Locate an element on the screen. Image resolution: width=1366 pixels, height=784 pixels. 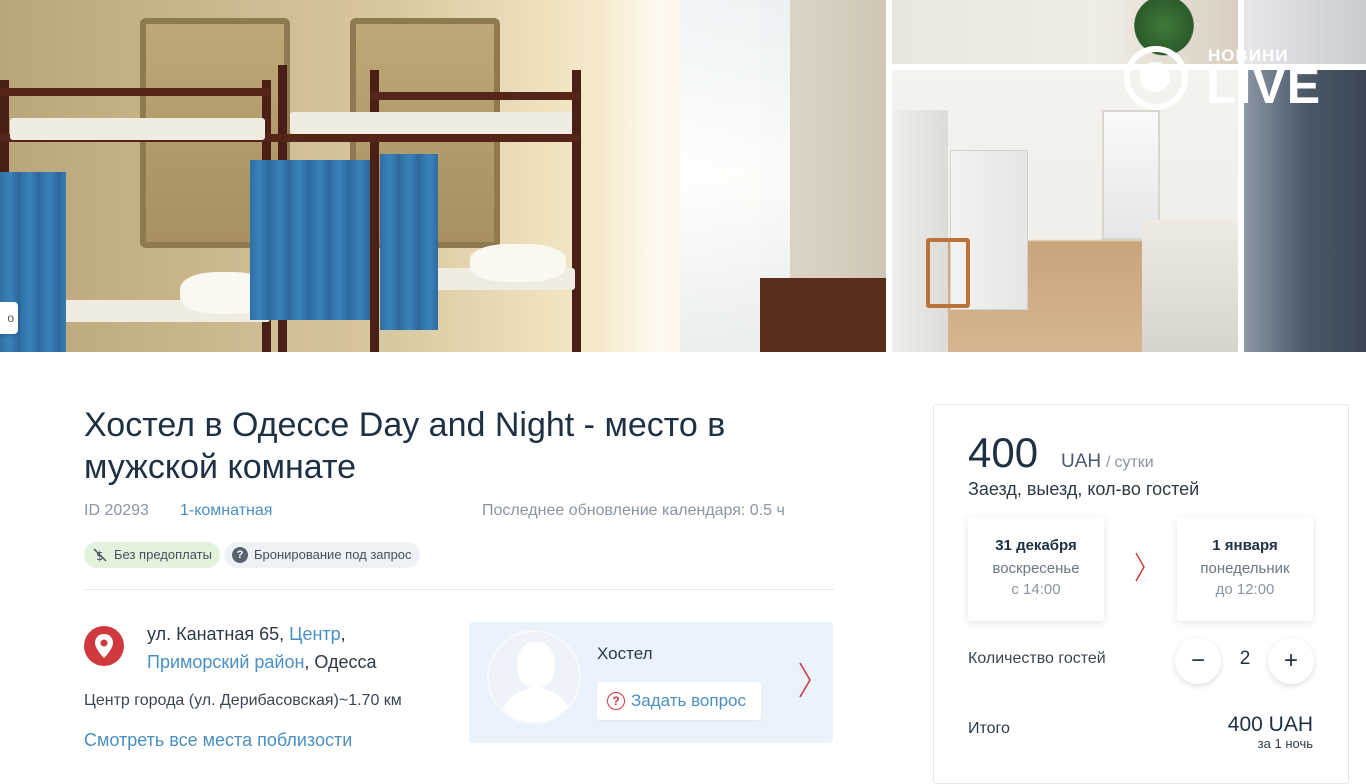
ask-question-button: ? Задать вопрос is located at coordinates (679, 701).